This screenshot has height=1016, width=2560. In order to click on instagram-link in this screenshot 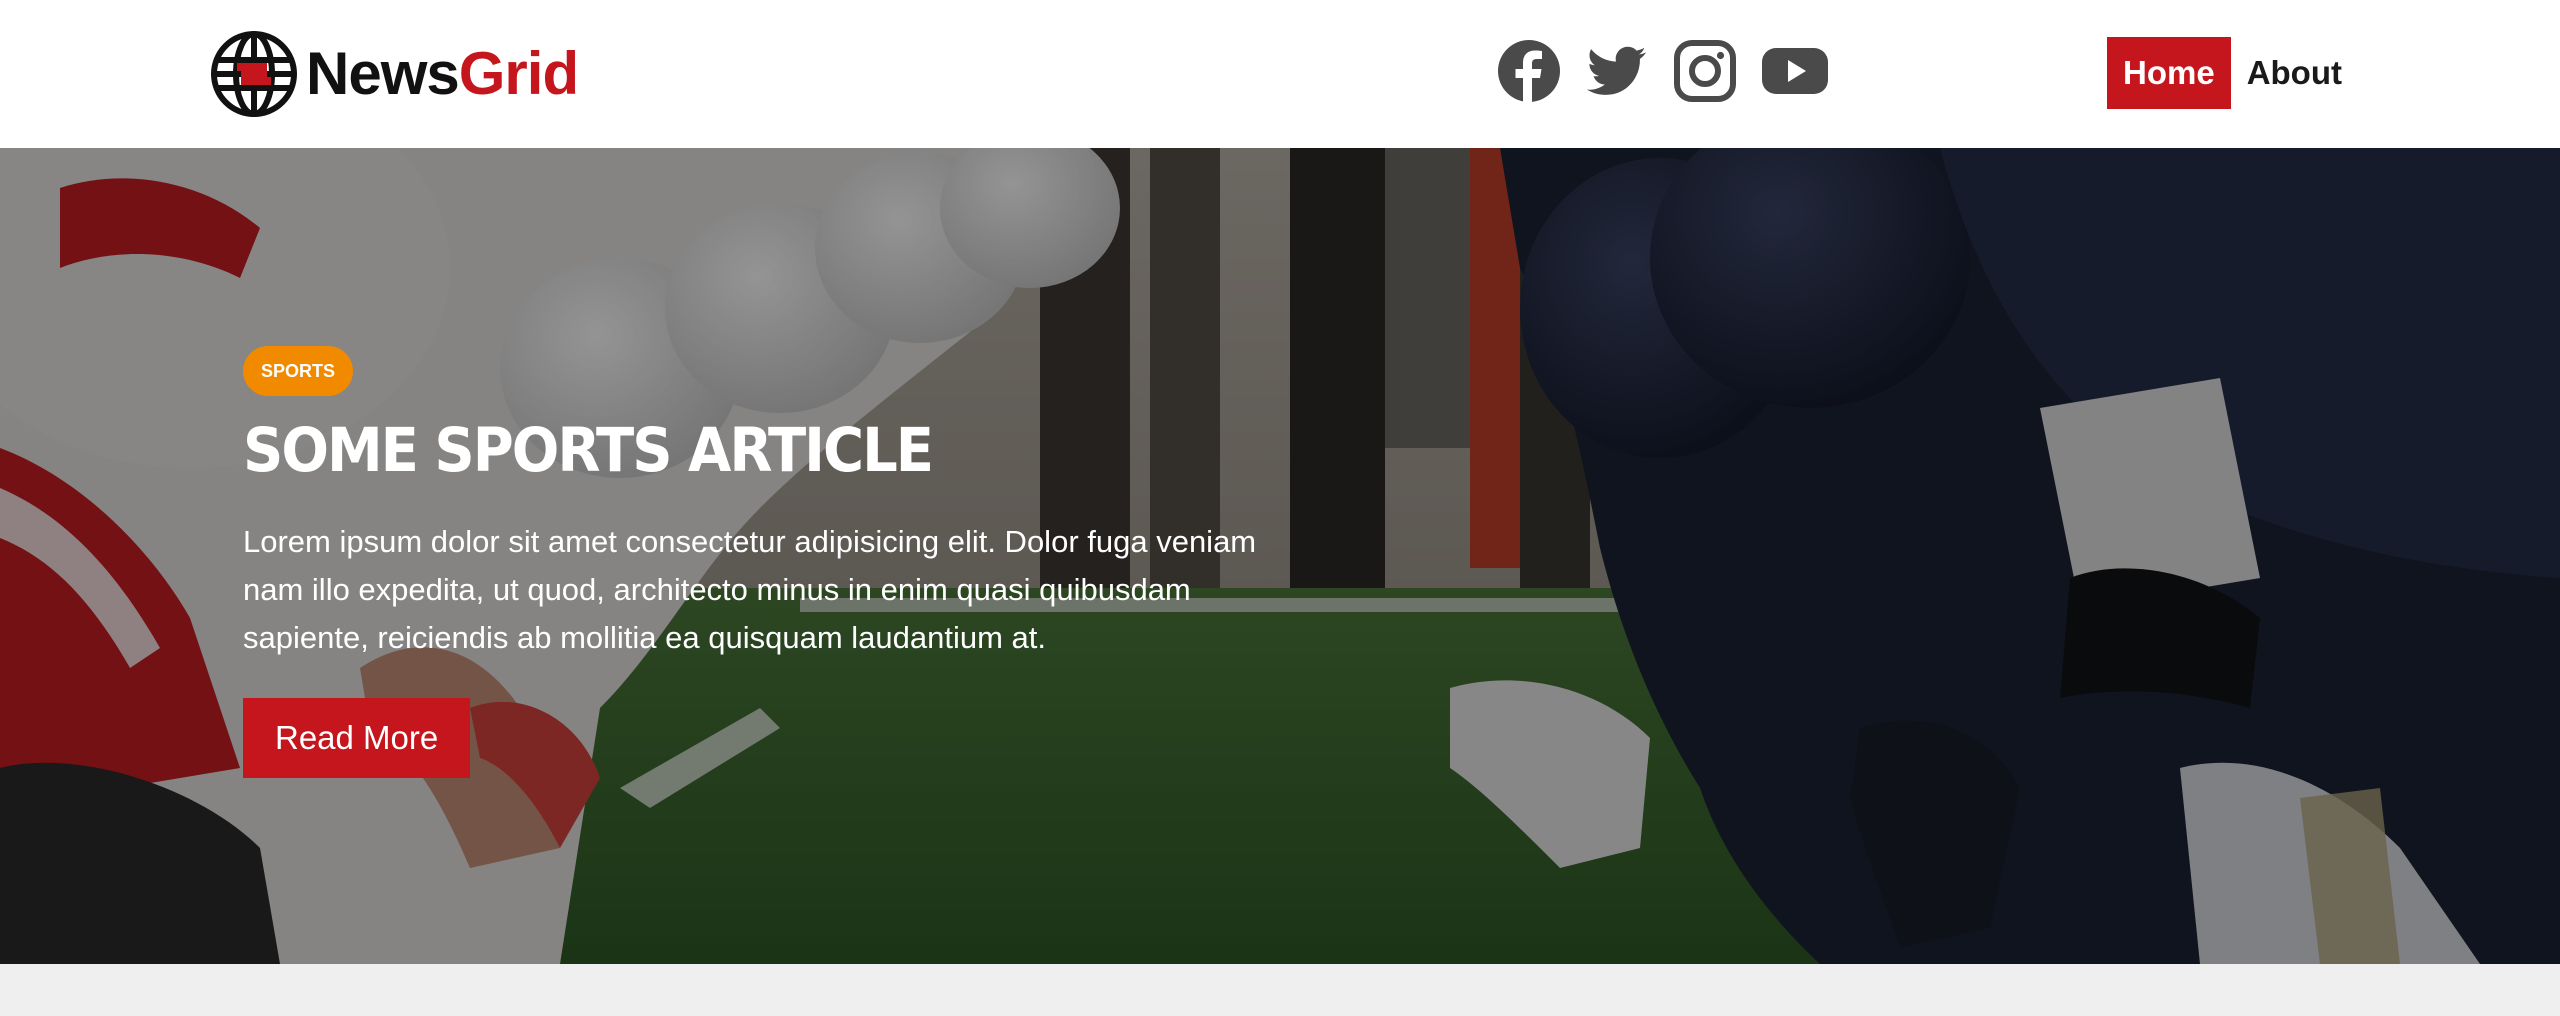, I will do `click(1705, 71)`.